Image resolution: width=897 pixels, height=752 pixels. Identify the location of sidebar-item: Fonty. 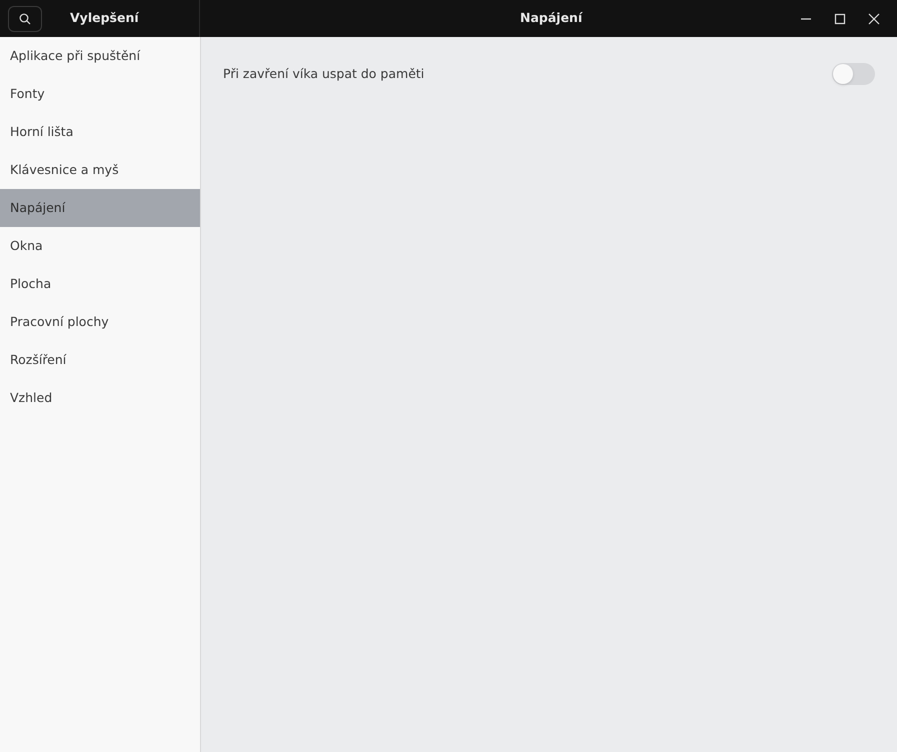
(100, 94).